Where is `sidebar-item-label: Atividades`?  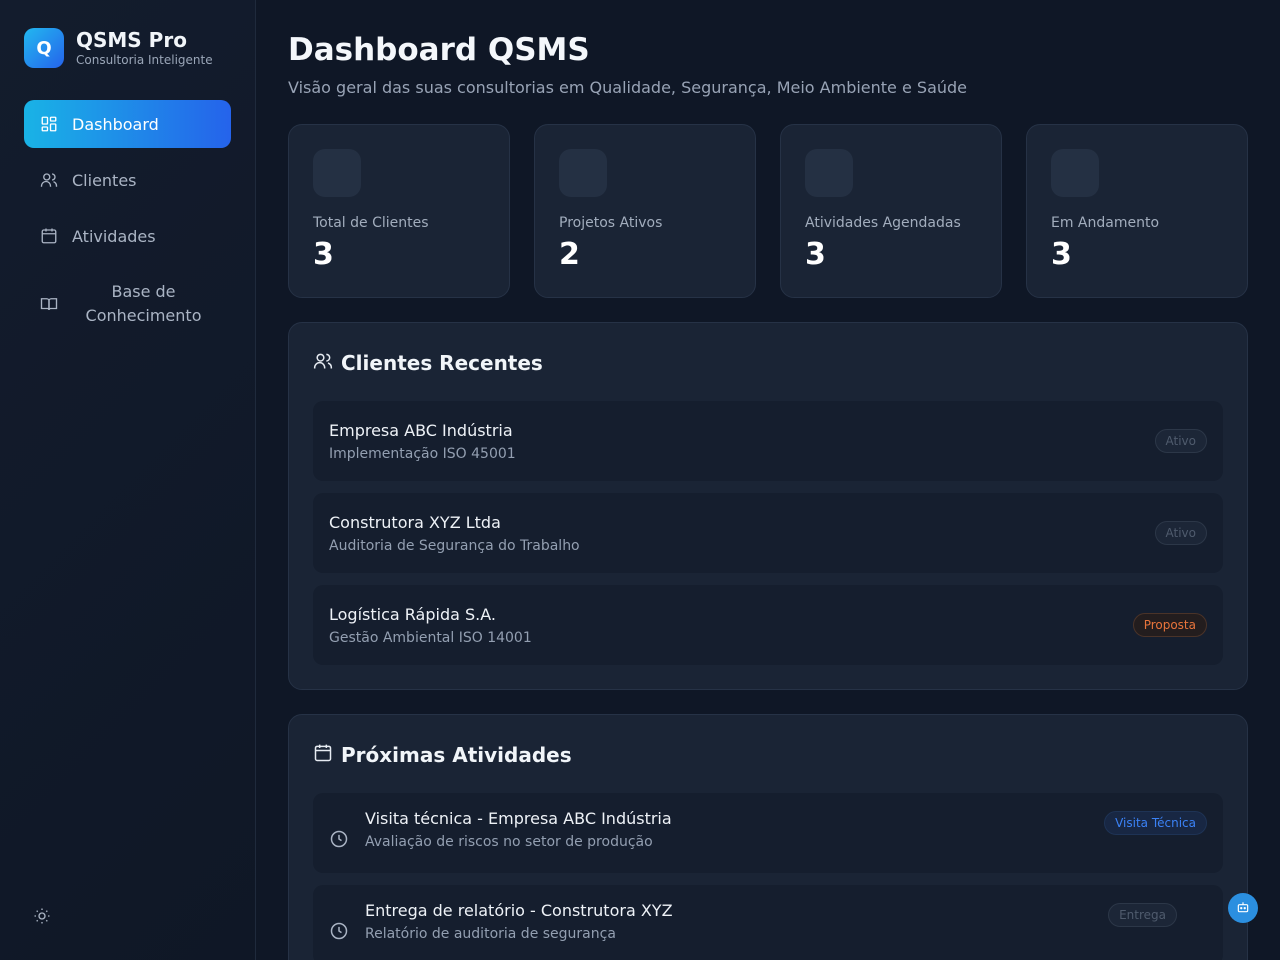 sidebar-item-label: Atividades is located at coordinates (114, 236).